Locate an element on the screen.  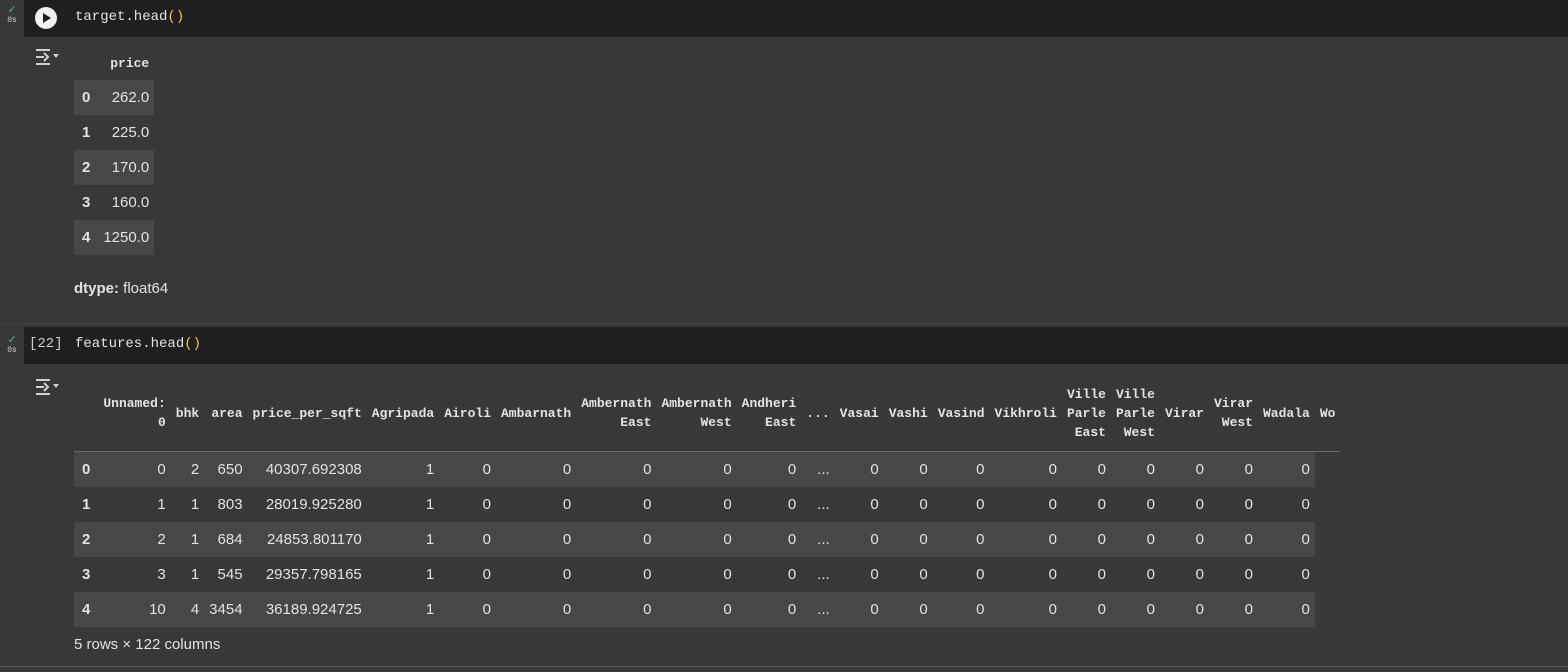
cell-status: ✓ 0s is located at coordinates (12, 344).